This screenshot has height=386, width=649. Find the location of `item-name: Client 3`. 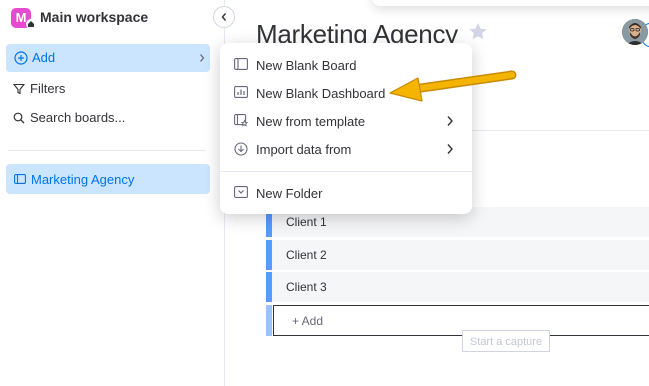

item-name: Client 3 is located at coordinates (306, 287).